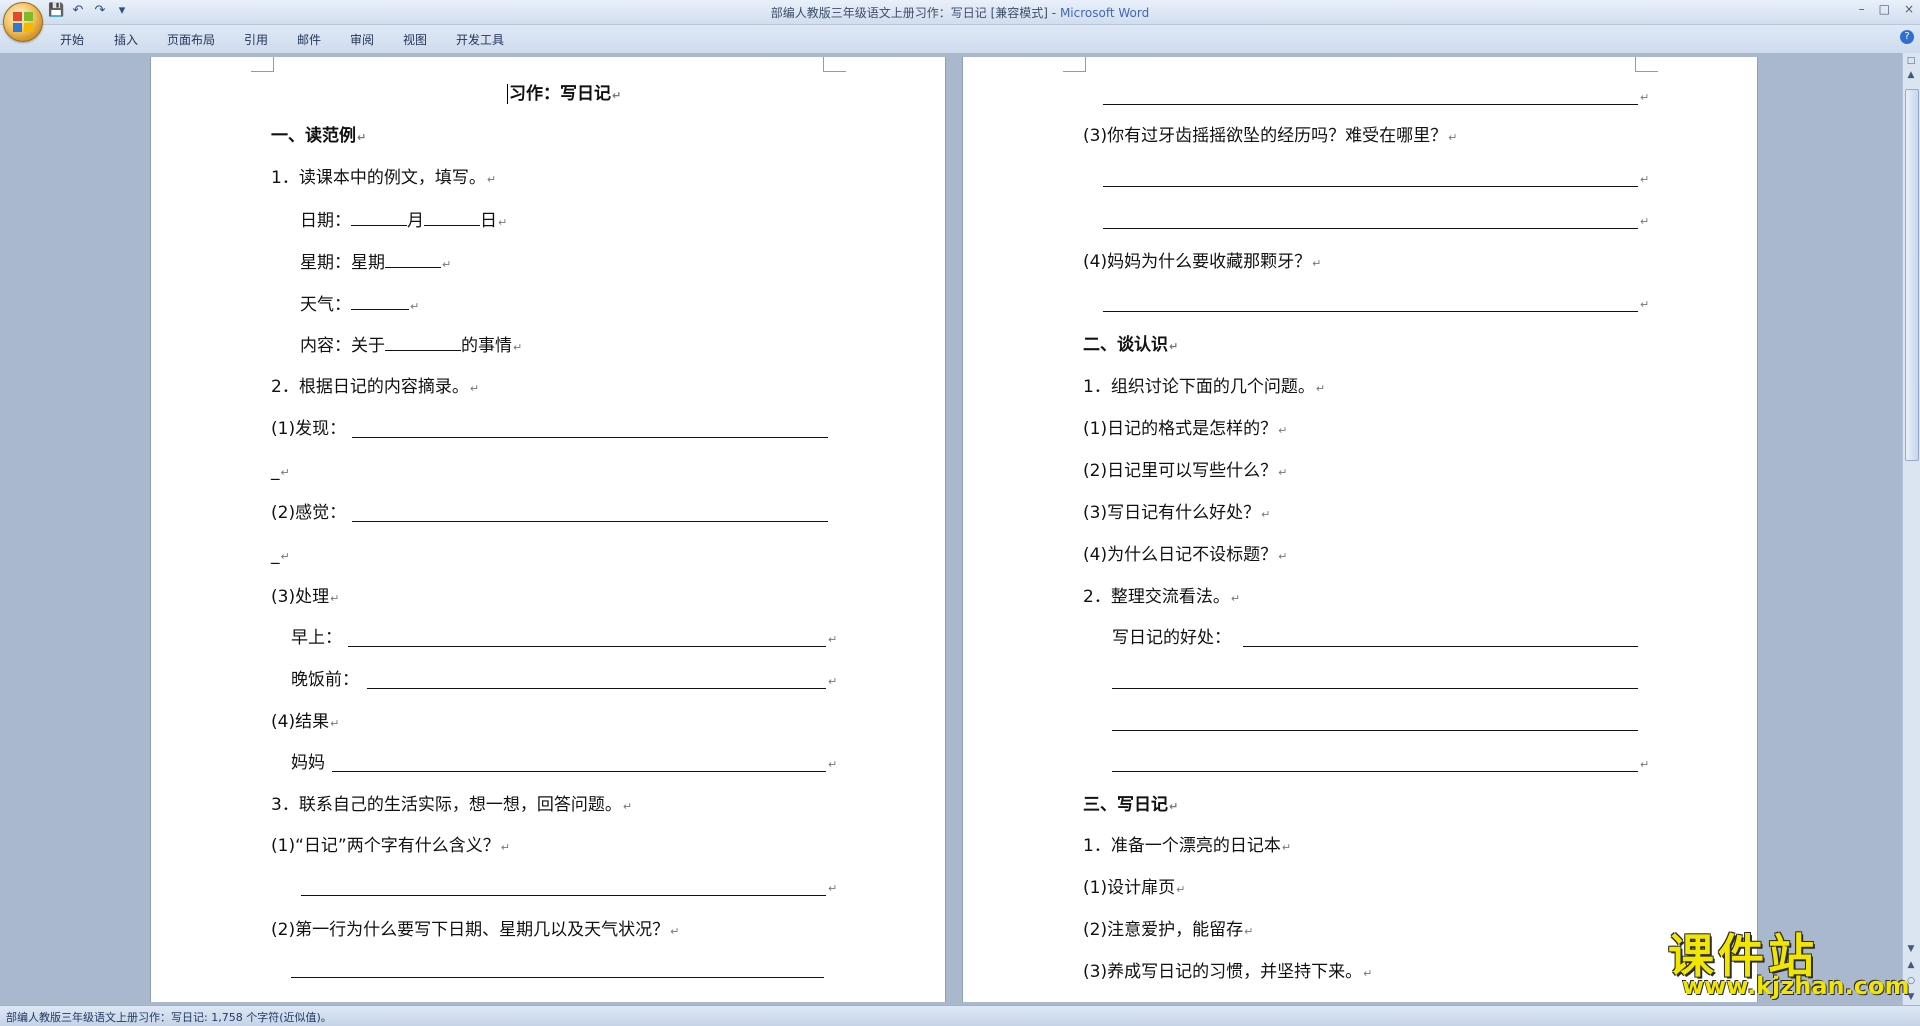  Describe the element at coordinates (169, 1017) in the screenshot. I see `status-text: 部编人教版三年级语文上册习作：写日记: 1,758 个字符(近似值)。` at that location.